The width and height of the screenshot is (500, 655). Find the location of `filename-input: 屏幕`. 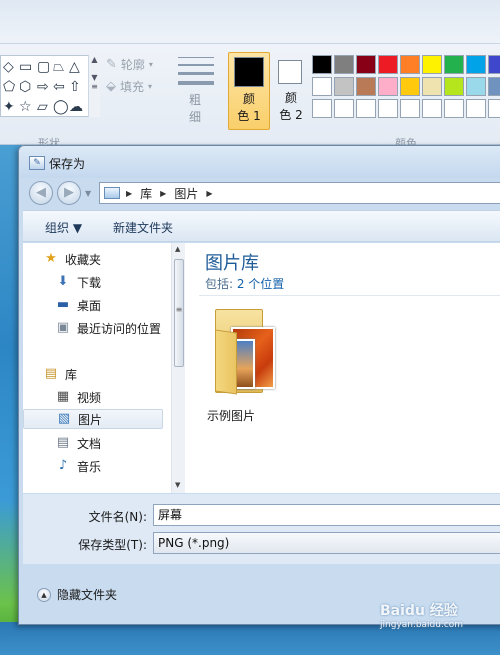

filename-input: 屏幕 is located at coordinates (326, 515).